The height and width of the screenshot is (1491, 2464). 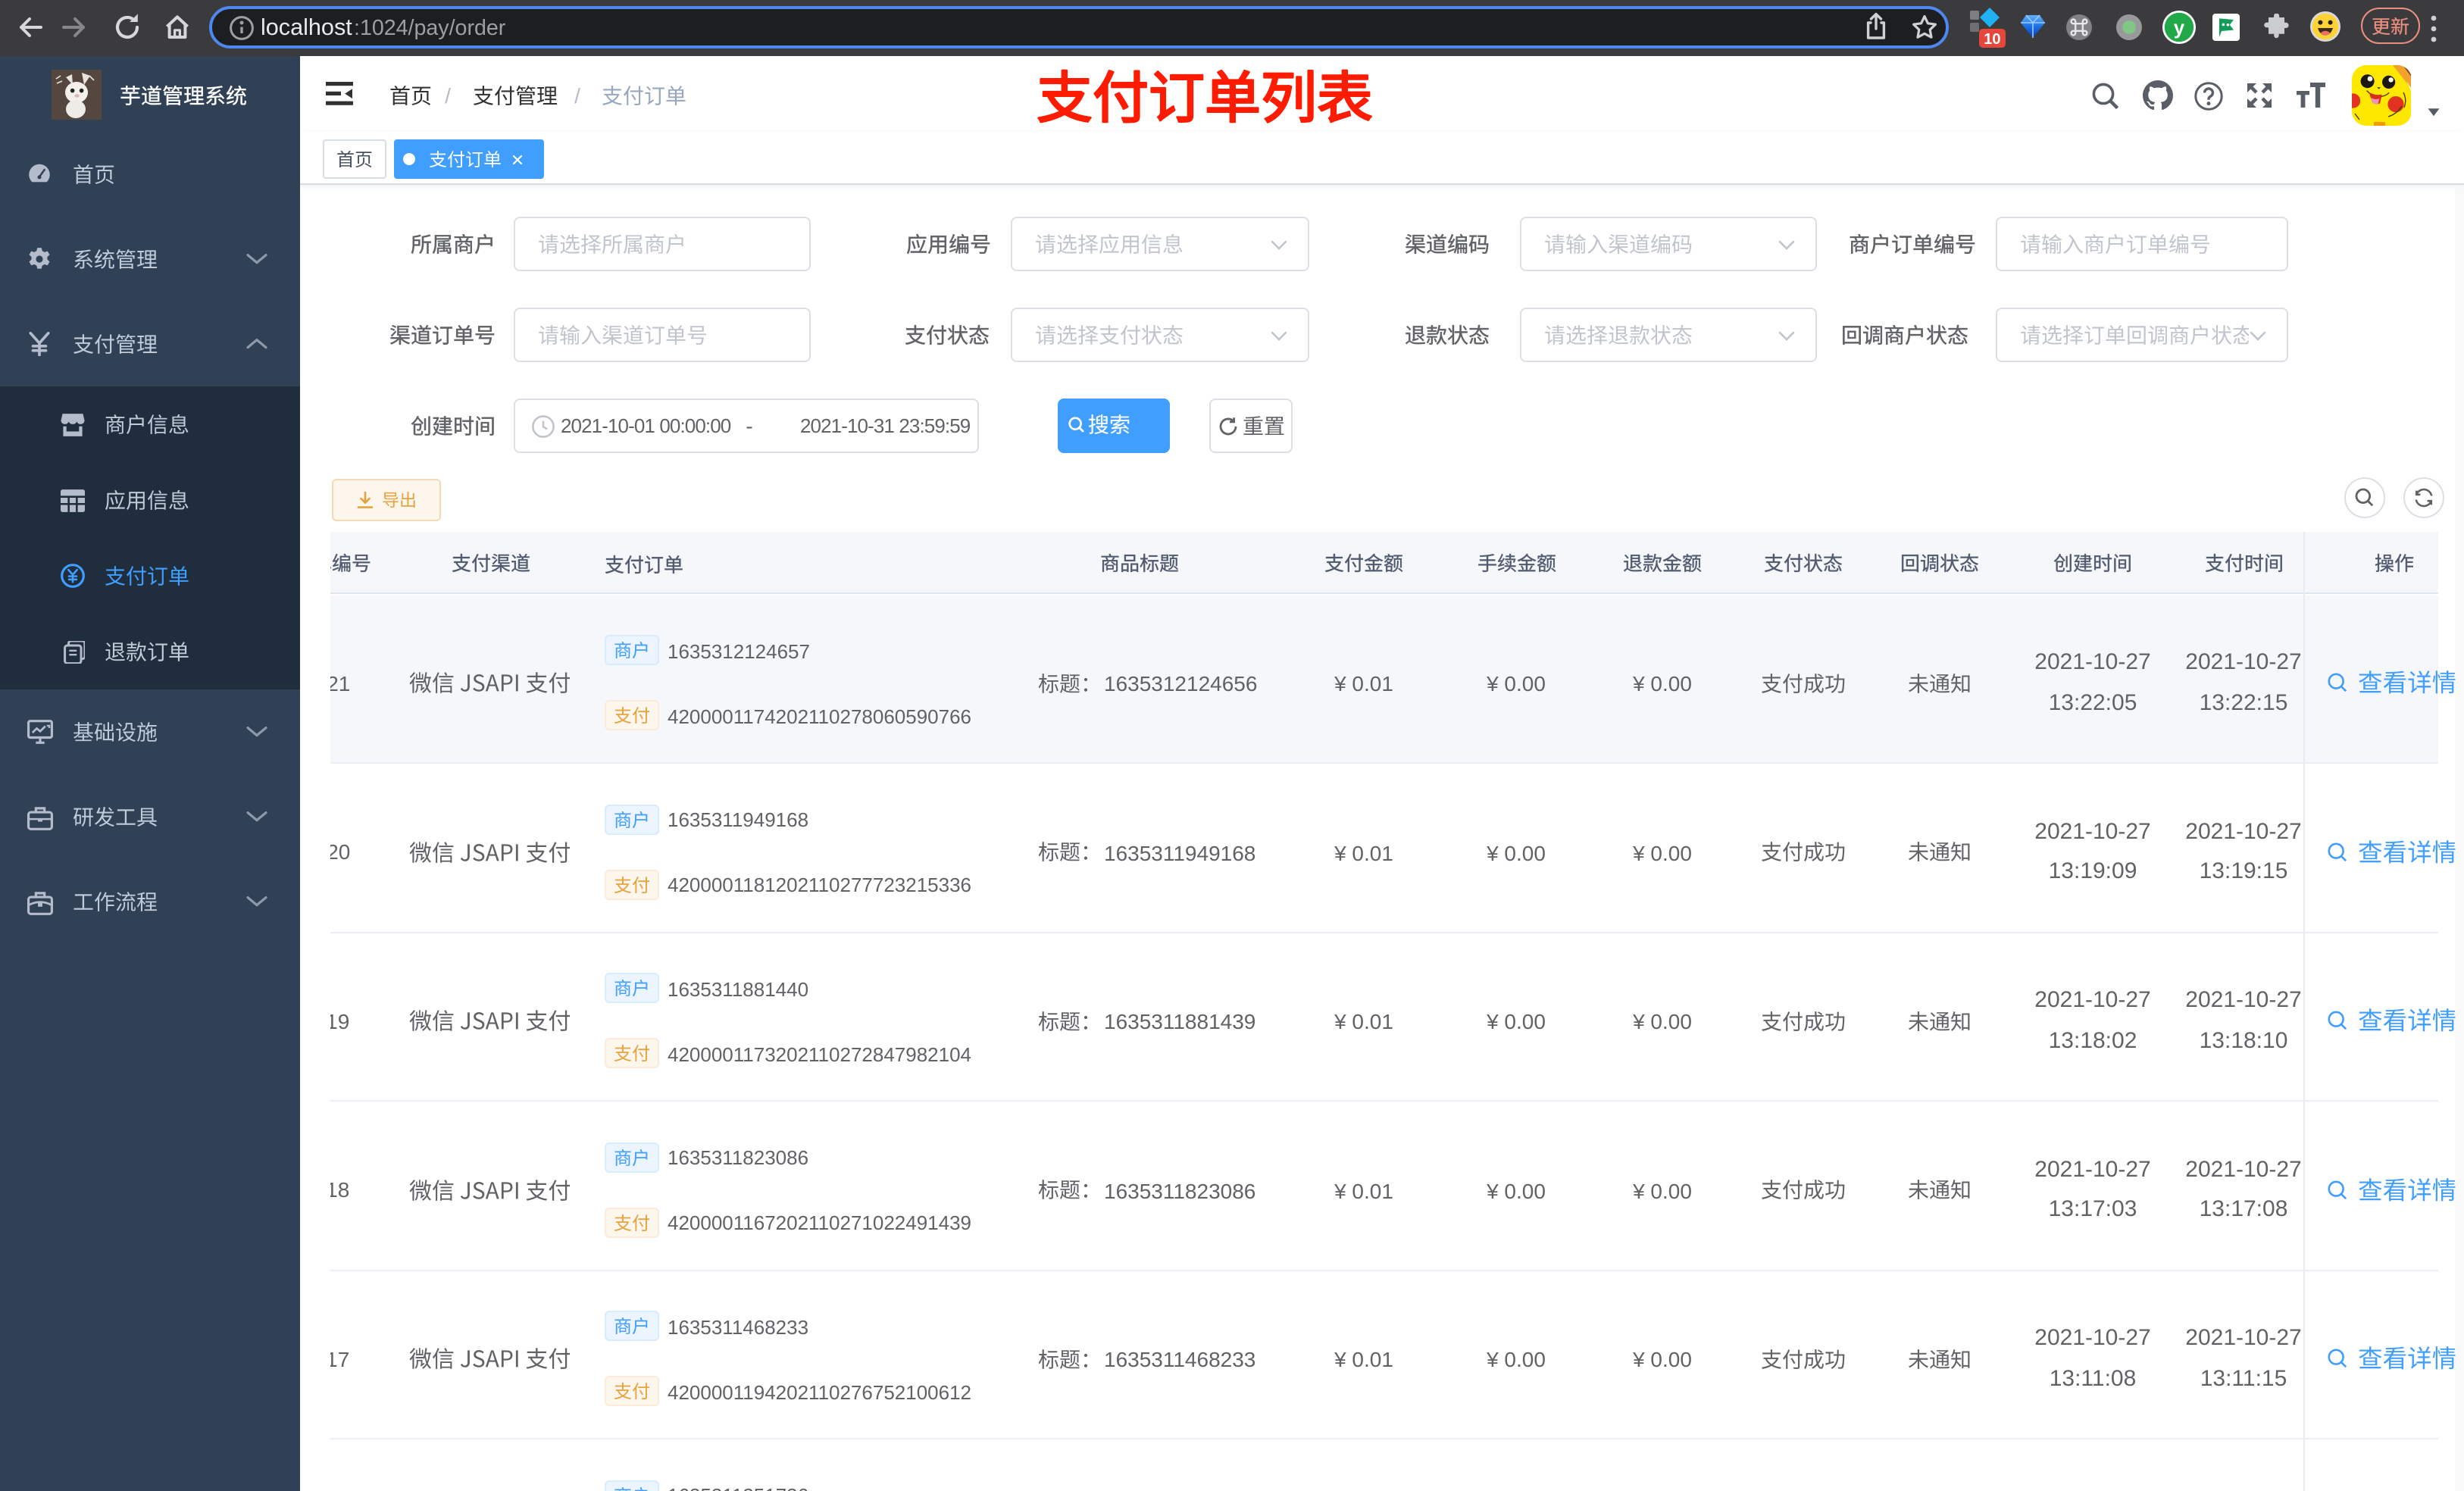 What do you see at coordinates (2179, 26) in the screenshot?
I see `svg-text: y` at bounding box center [2179, 26].